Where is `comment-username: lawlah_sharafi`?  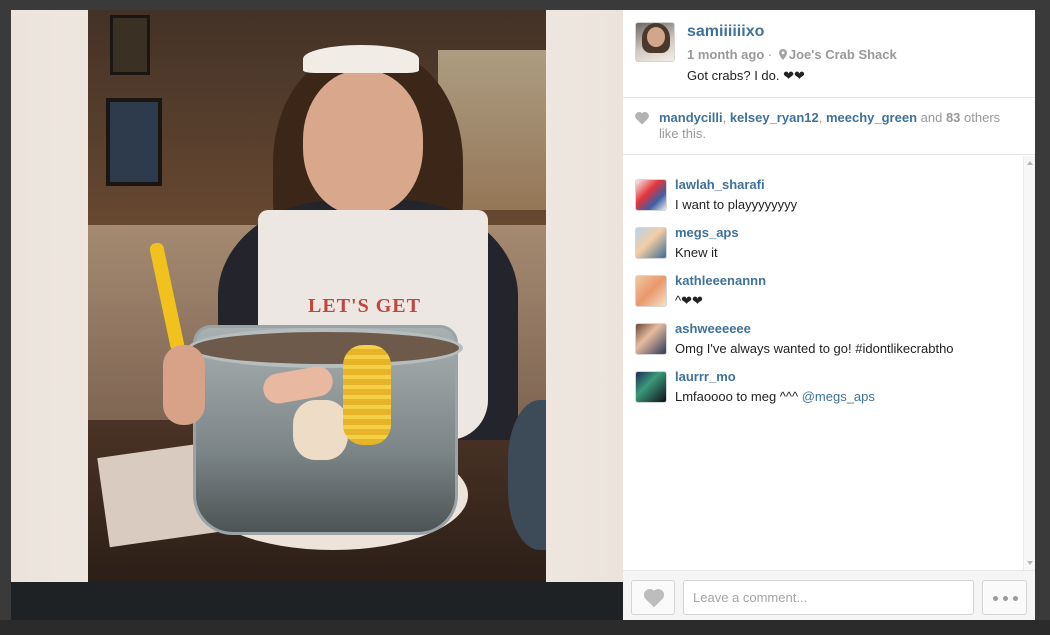
comment-username: lawlah_sharafi is located at coordinates (720, 184).